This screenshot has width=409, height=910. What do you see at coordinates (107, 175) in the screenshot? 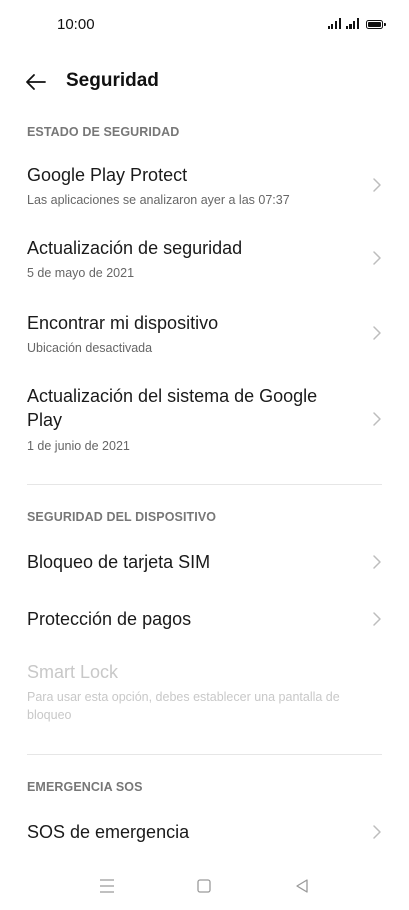
I see `item-title: Google Play Protect` at bounding box center [107, 175].